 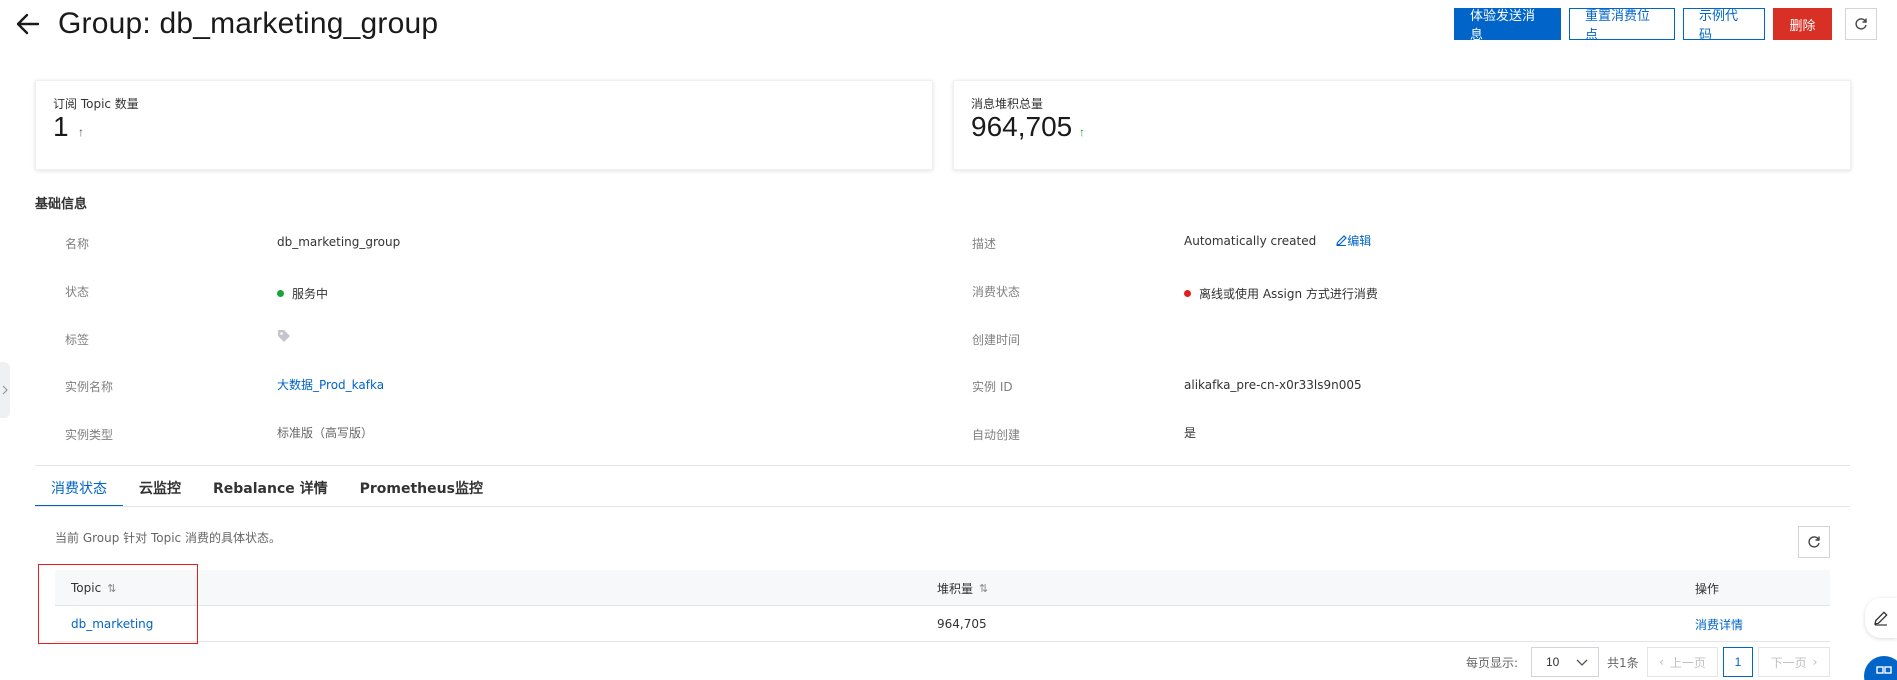 I want to click on table-refresh-button, so click(x=1814, y=542).